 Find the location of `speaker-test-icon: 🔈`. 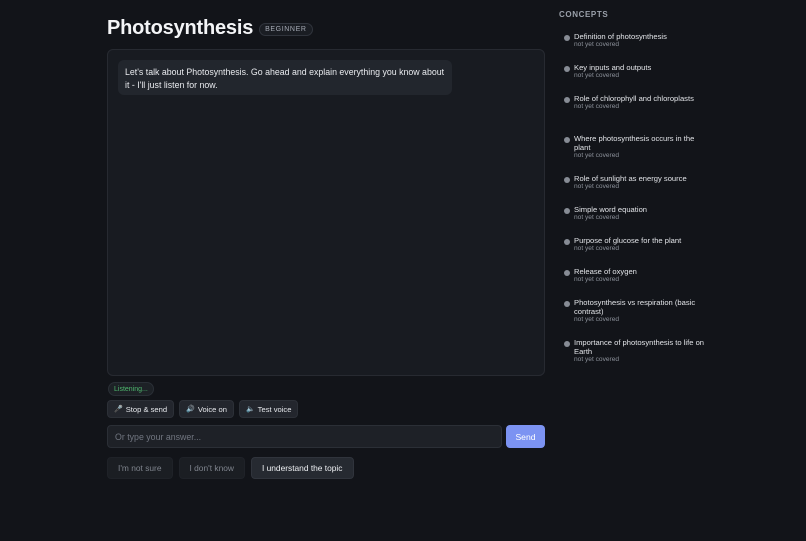

speaker-test-icon: 🔈 is located at coordinates (250, 409).